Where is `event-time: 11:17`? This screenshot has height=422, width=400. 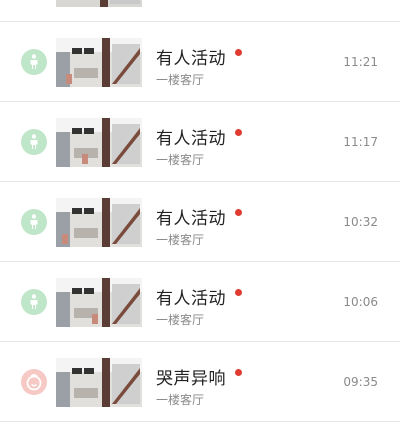 event-time: 11:17 is located at coordinates (360, 142).